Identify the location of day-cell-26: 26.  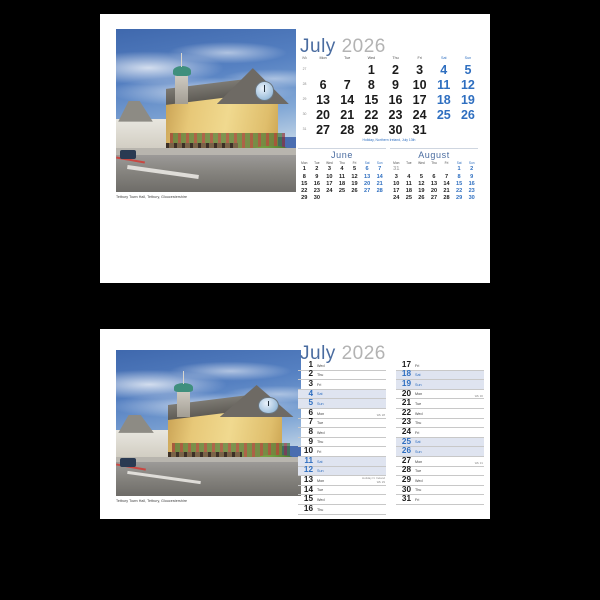
(468, 114).